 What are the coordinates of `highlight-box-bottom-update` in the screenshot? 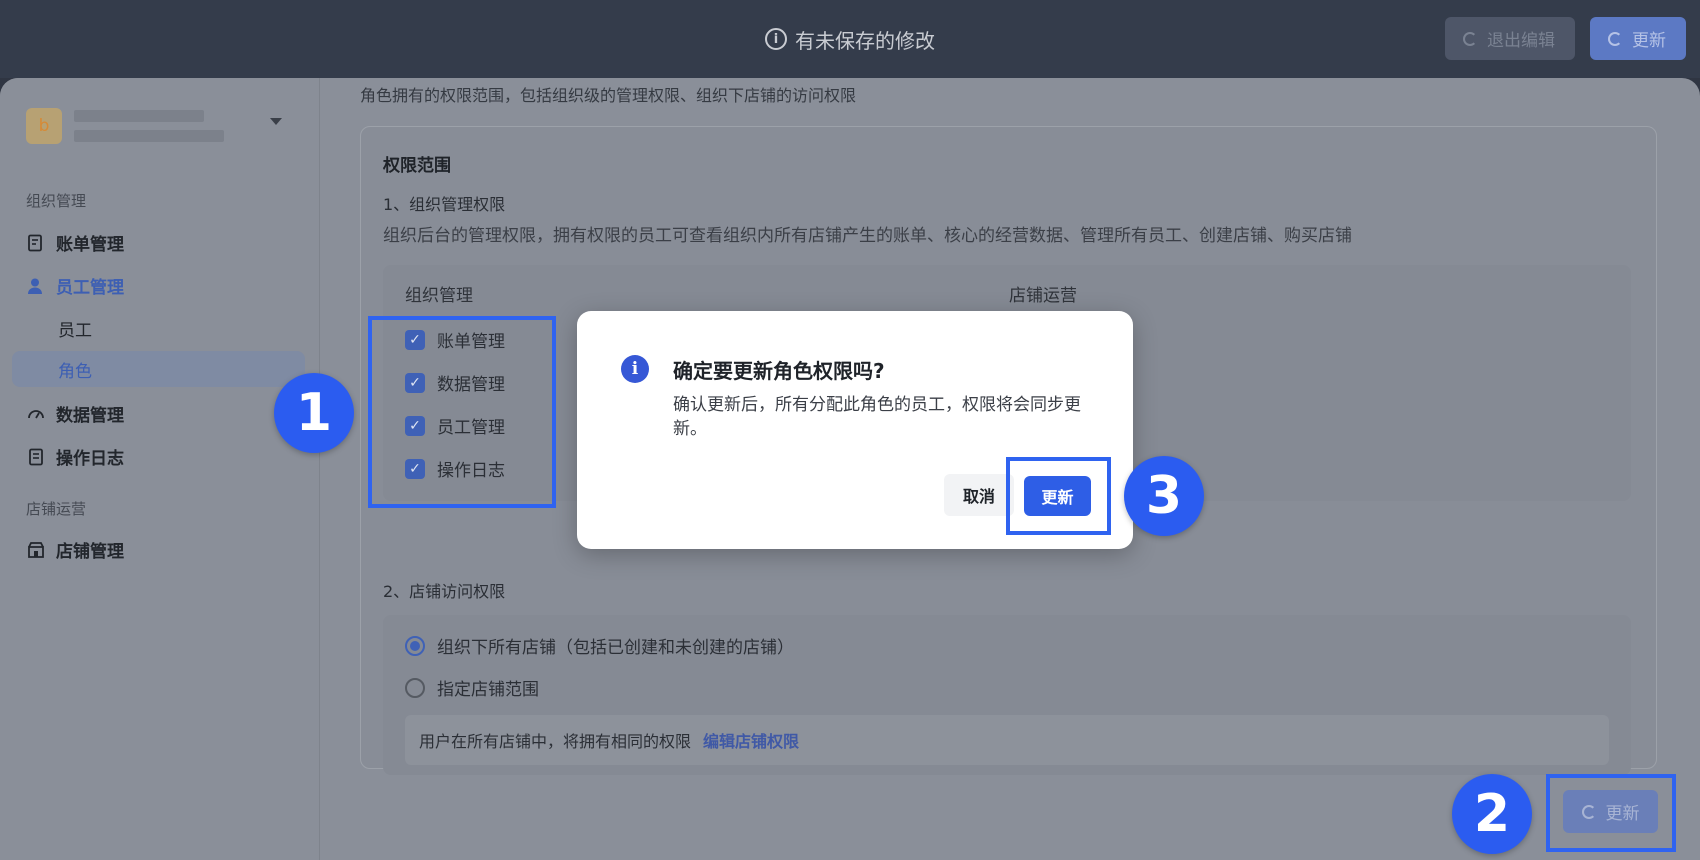 It's located at (1611, 813).